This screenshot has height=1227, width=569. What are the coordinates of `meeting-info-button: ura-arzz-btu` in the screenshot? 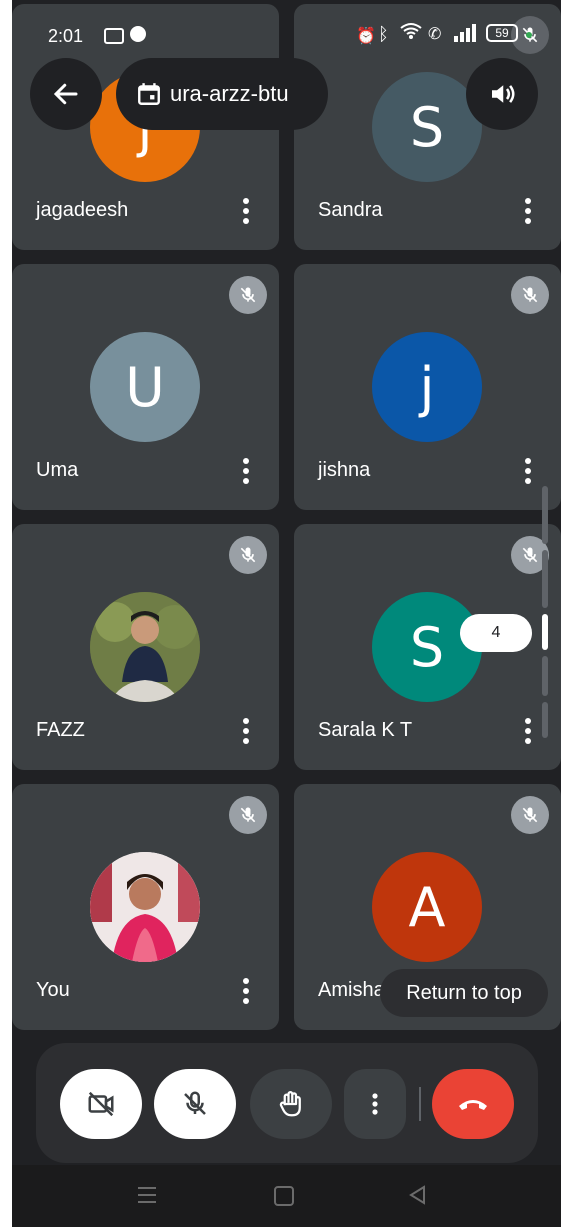 It's located at (222, 94).